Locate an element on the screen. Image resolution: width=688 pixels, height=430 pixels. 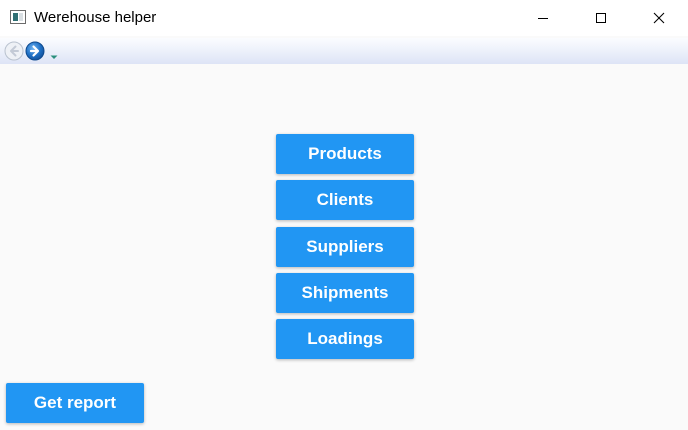
back-button is located at coordinates (14, 51).